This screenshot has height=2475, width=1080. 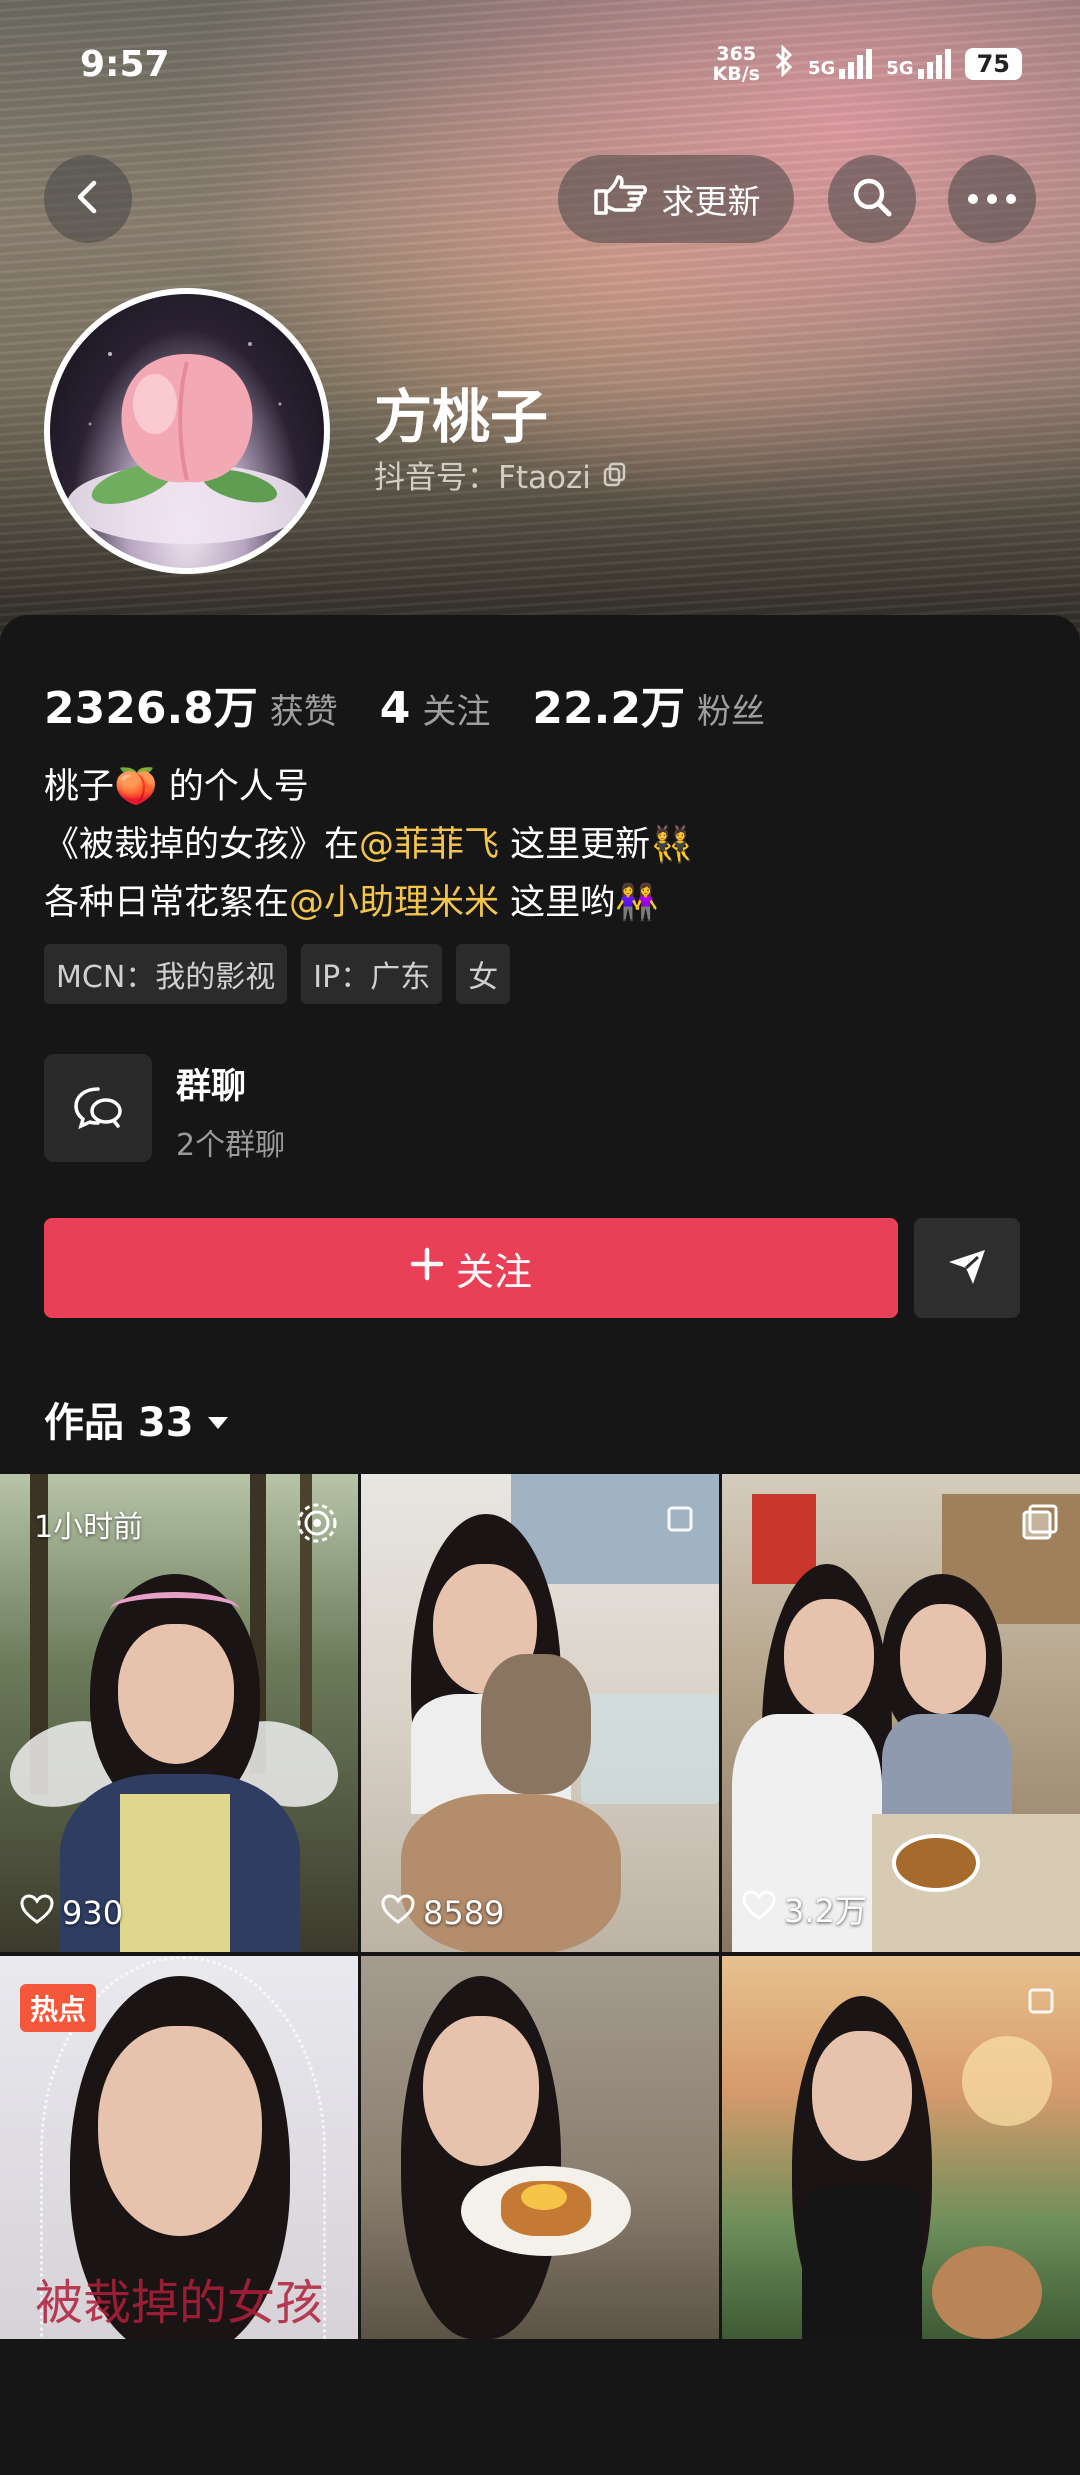 I want to click on search-icon, so click(x=872, y=199).